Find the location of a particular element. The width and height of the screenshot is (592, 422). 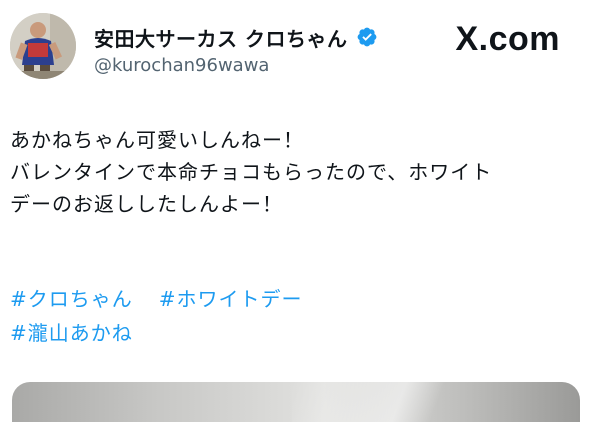

brand-mark: X.com is located at coordinates (507, 39).